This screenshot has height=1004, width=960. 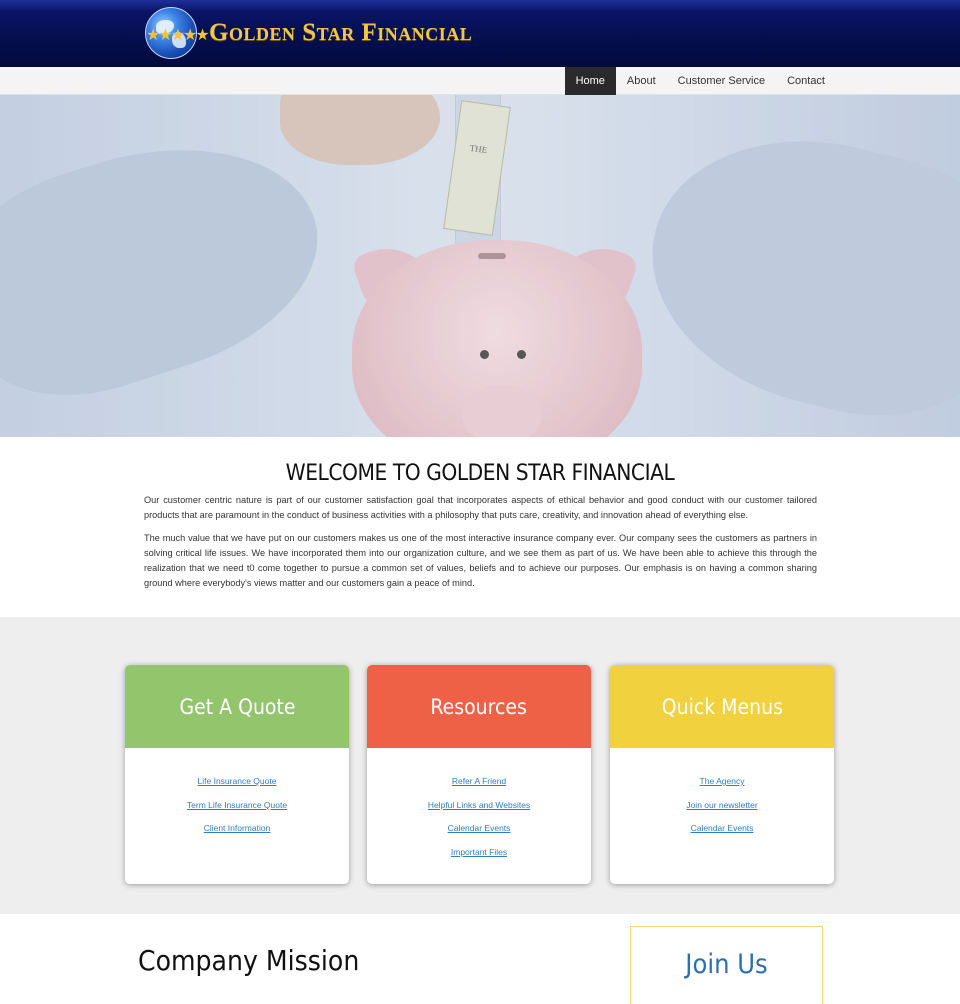 I want to click on bottom-section: Company Mission Join Us, so click(x=480, y=959).